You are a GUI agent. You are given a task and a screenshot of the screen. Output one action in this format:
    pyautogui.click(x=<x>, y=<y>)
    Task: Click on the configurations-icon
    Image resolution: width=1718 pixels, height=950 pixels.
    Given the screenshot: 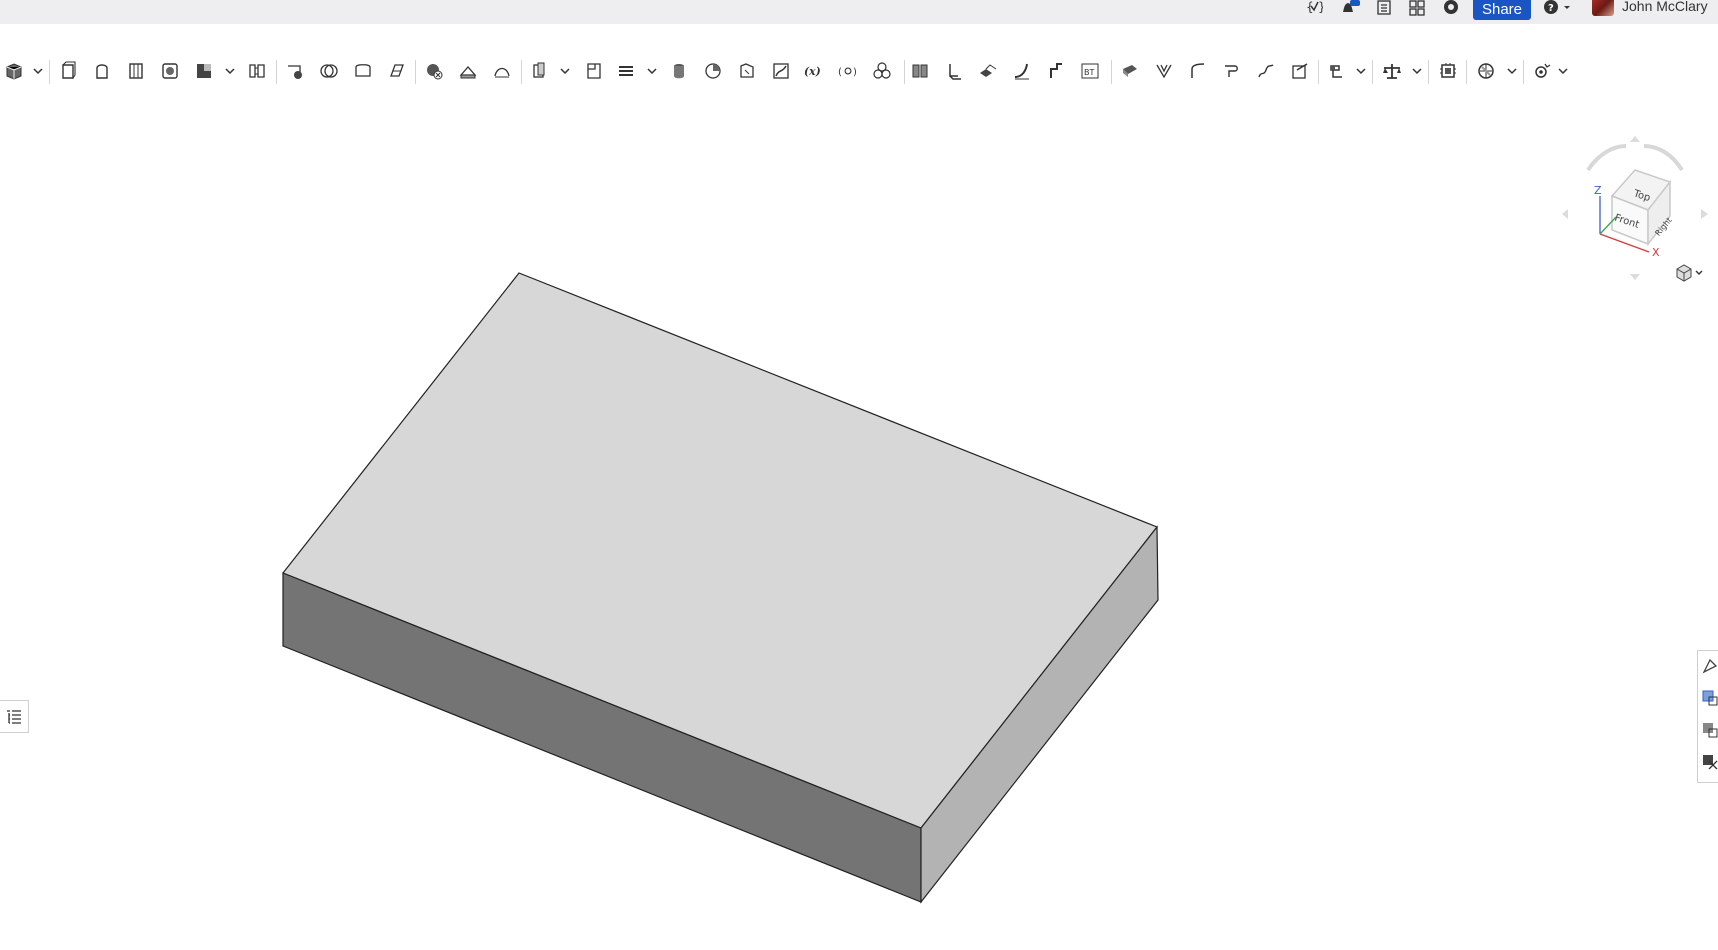 What is the action you would take?
    pyautogui.click(x=1709, y=698)
    